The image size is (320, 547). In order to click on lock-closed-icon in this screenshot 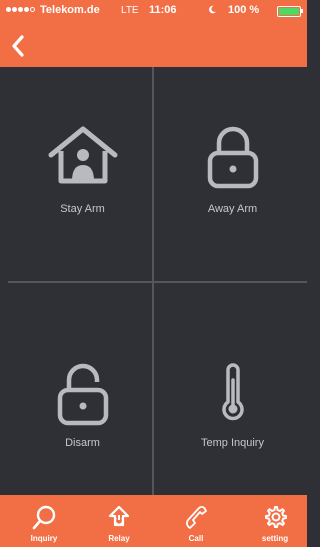, I will do `click(232, 157)`.